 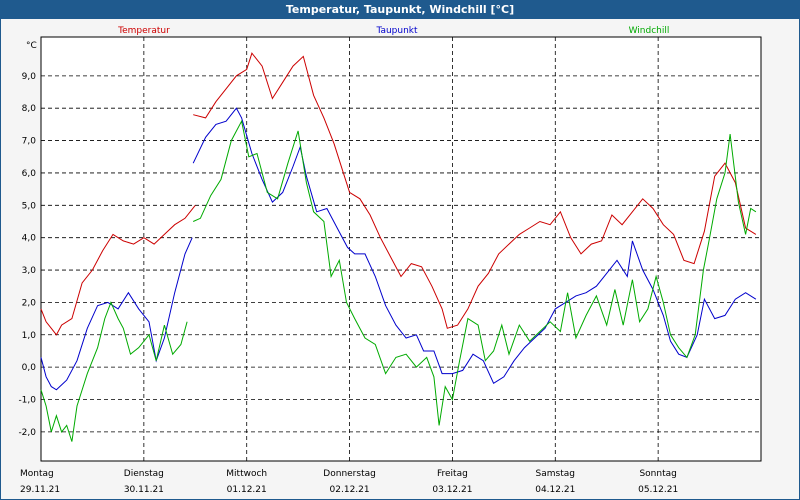 I want to click on legend-windchill: Windchill, so click(x=649, y=31).